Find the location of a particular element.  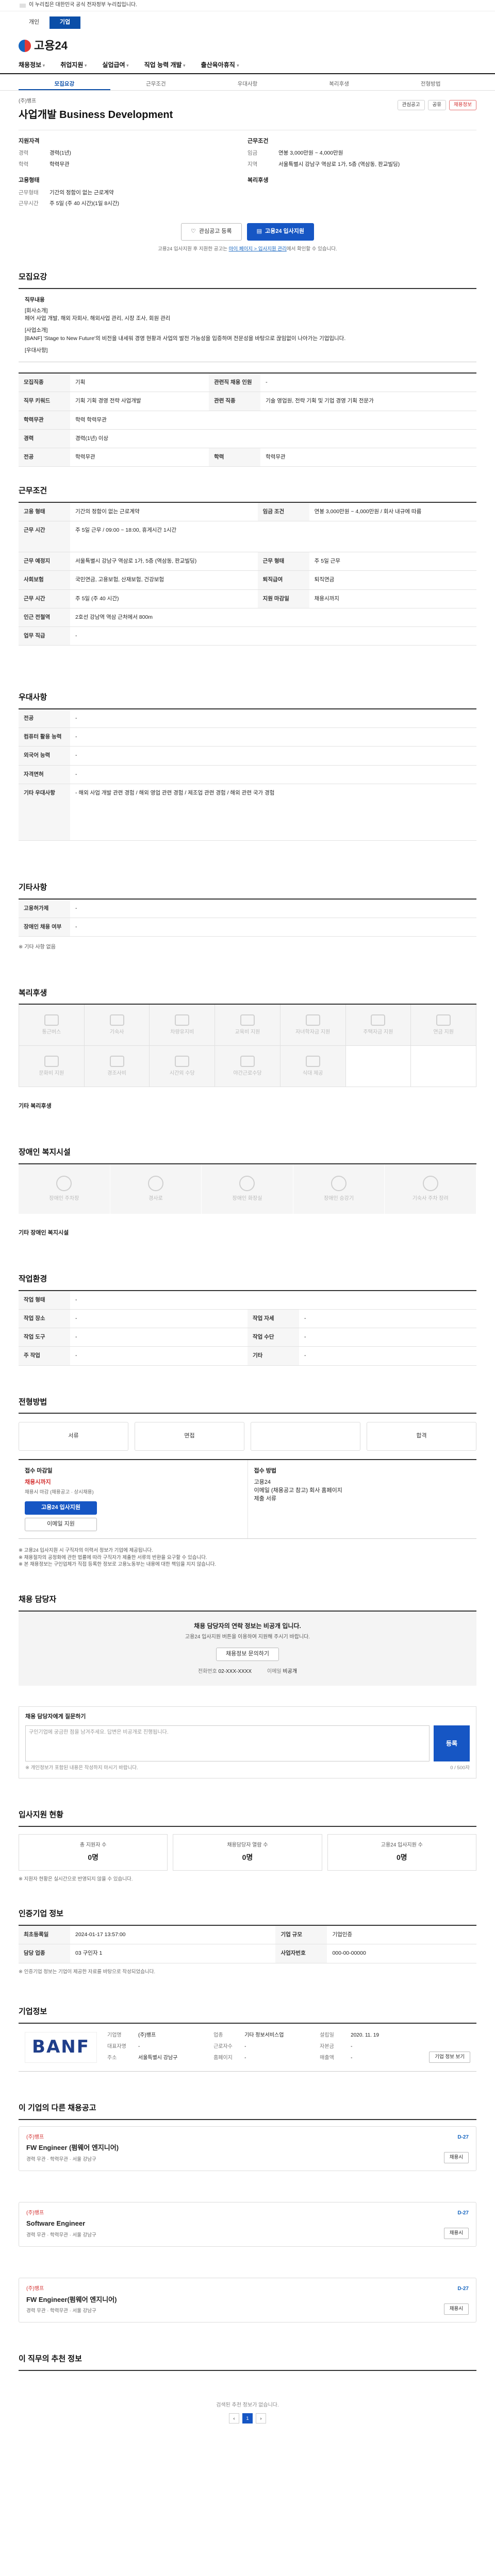

cell-key: 근무 시간 is located at coordinates (45, 537).